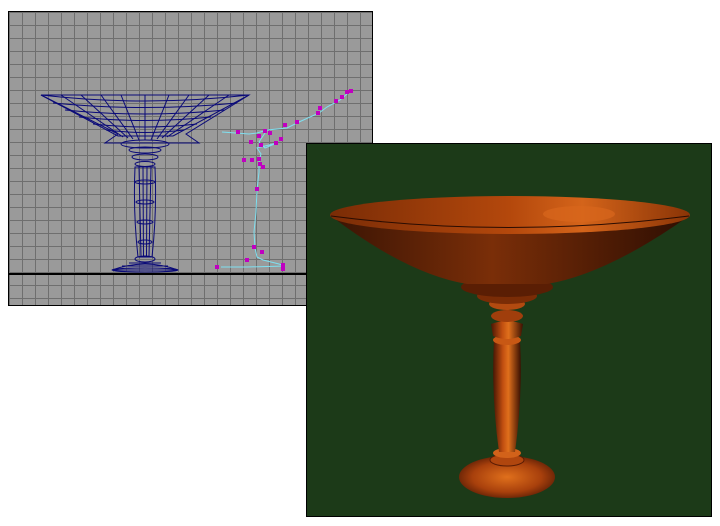 Image resolution: width=720 pixels, height=526 pixels. What do you see at coordinates (145, 183) in the screenshot?
I see `goblet-wireframe` at bounding box center [145, 183].